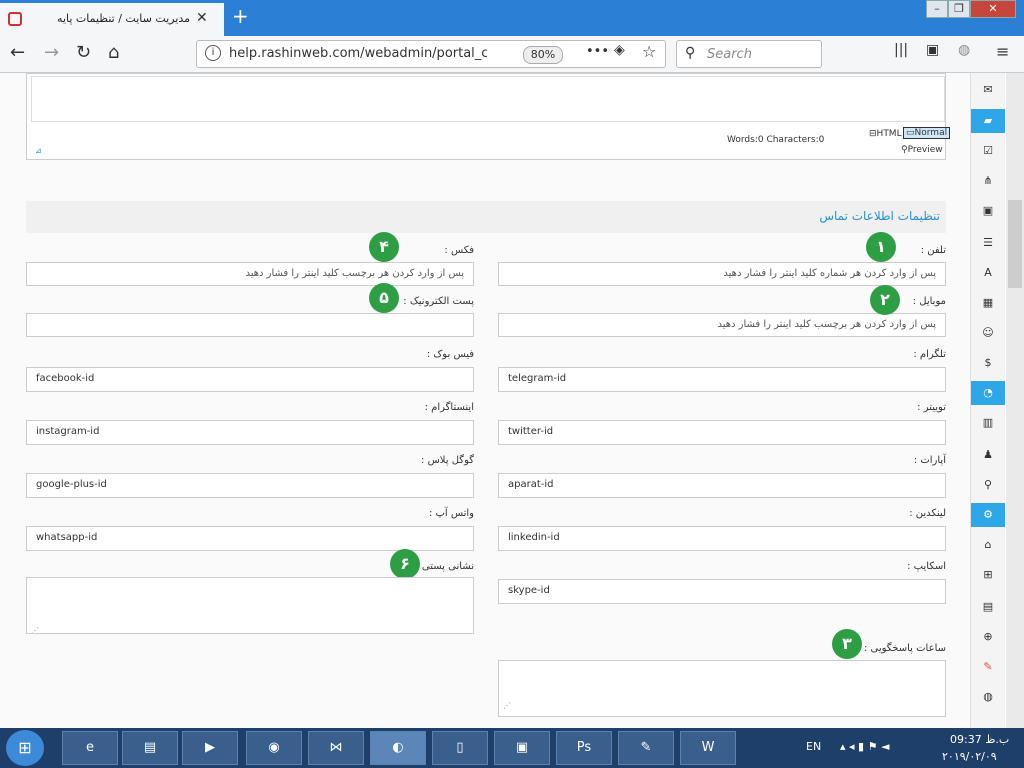  Describe the element at coordinates (336, 748) in the screenshot. I see `visual-studio-icon: ⋈` at that location.